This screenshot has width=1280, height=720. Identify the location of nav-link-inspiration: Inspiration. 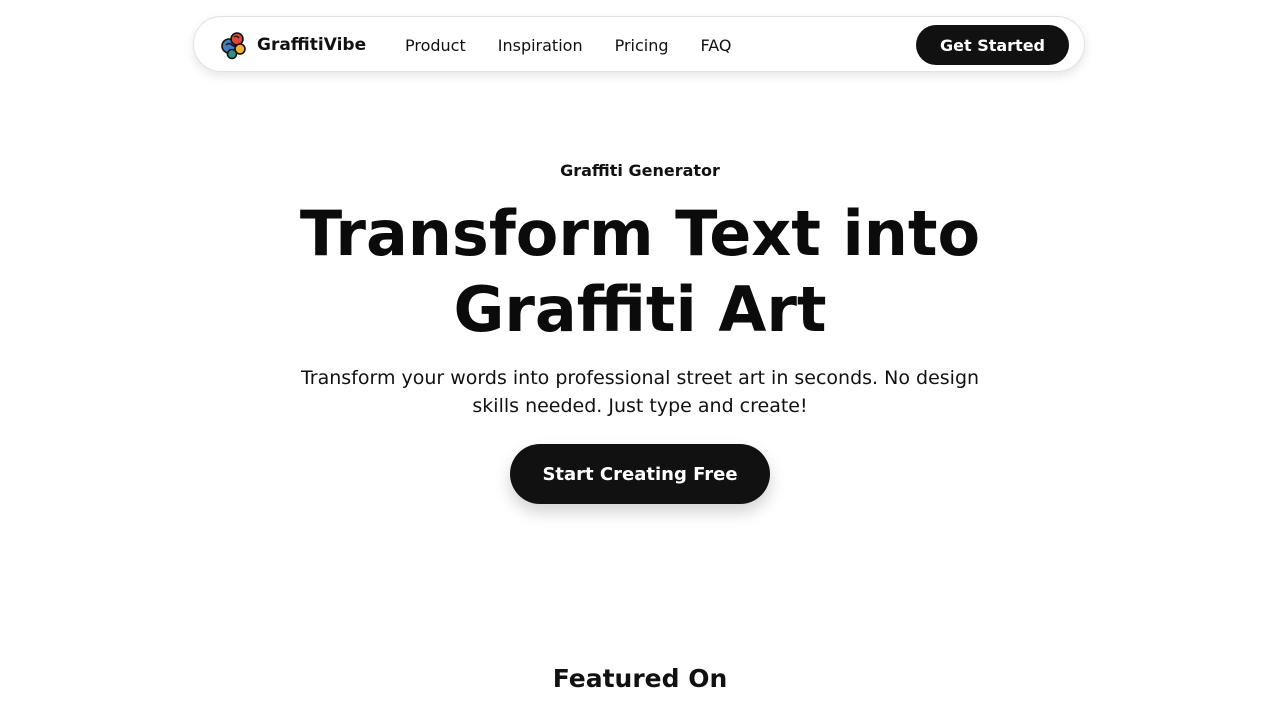
(540, 45).